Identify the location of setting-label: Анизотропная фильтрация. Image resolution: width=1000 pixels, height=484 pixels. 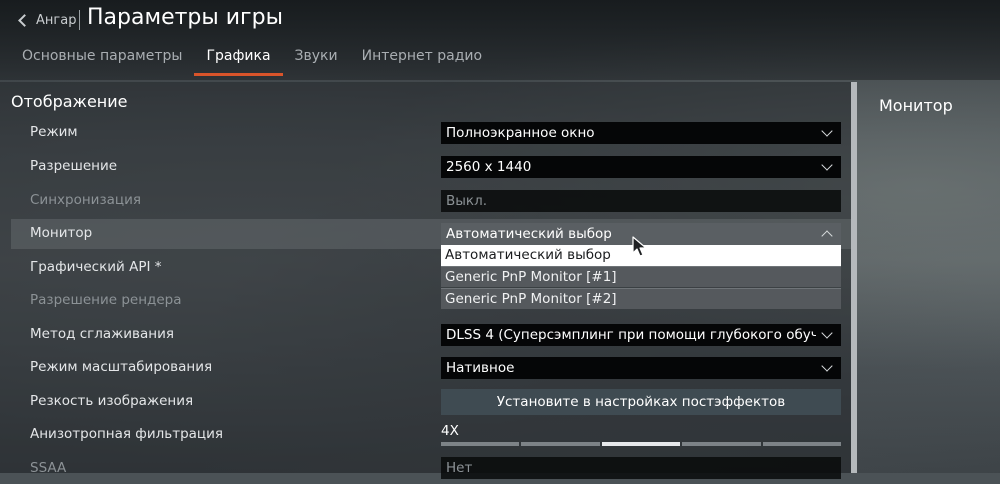
(126, 434).